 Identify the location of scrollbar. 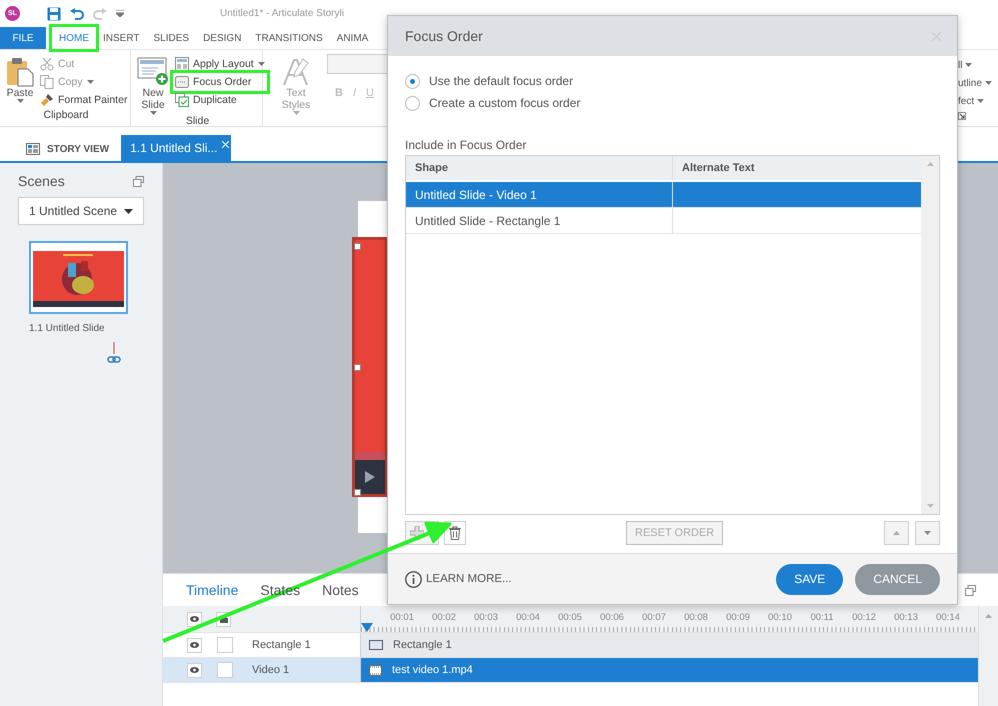
(988, 656).